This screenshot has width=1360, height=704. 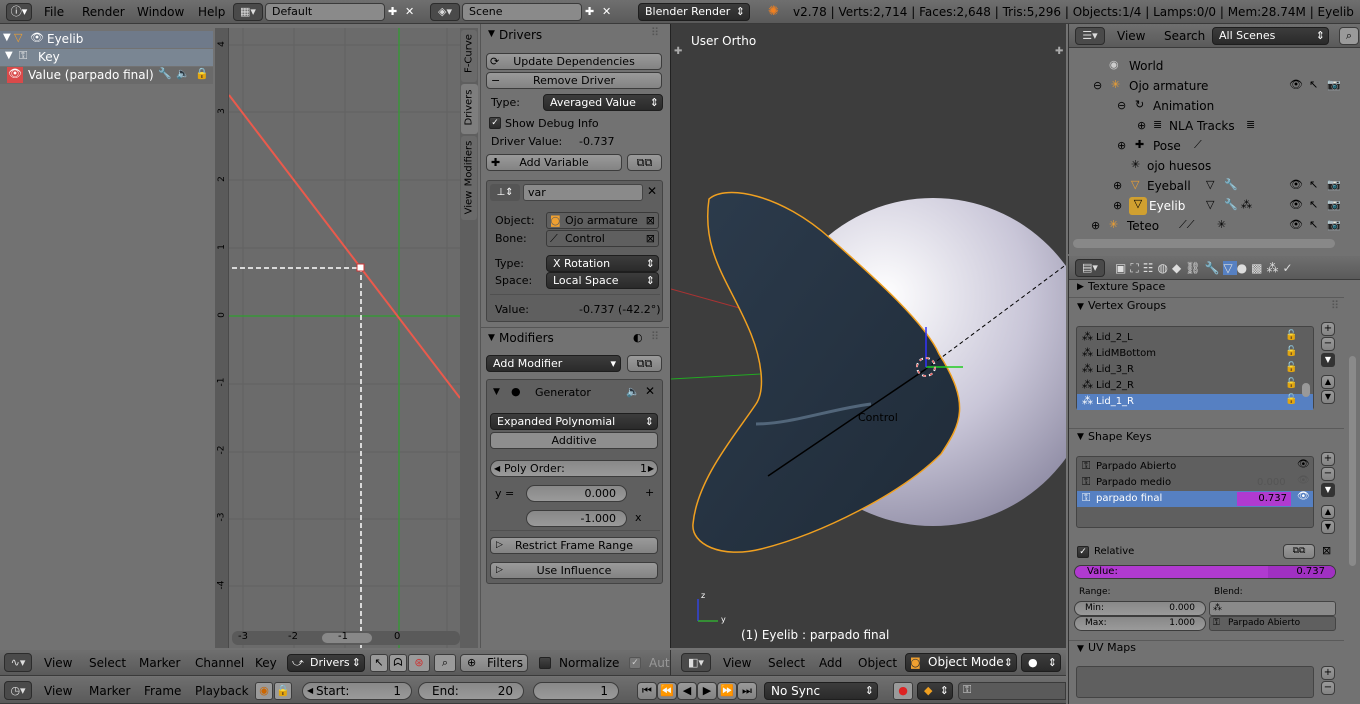 What do you see at coordinates (1211, 147) in the screenshot?
I see `outliner-row: ⊕ ✚ Pose ⟋` at bounding box center [1211, 147].